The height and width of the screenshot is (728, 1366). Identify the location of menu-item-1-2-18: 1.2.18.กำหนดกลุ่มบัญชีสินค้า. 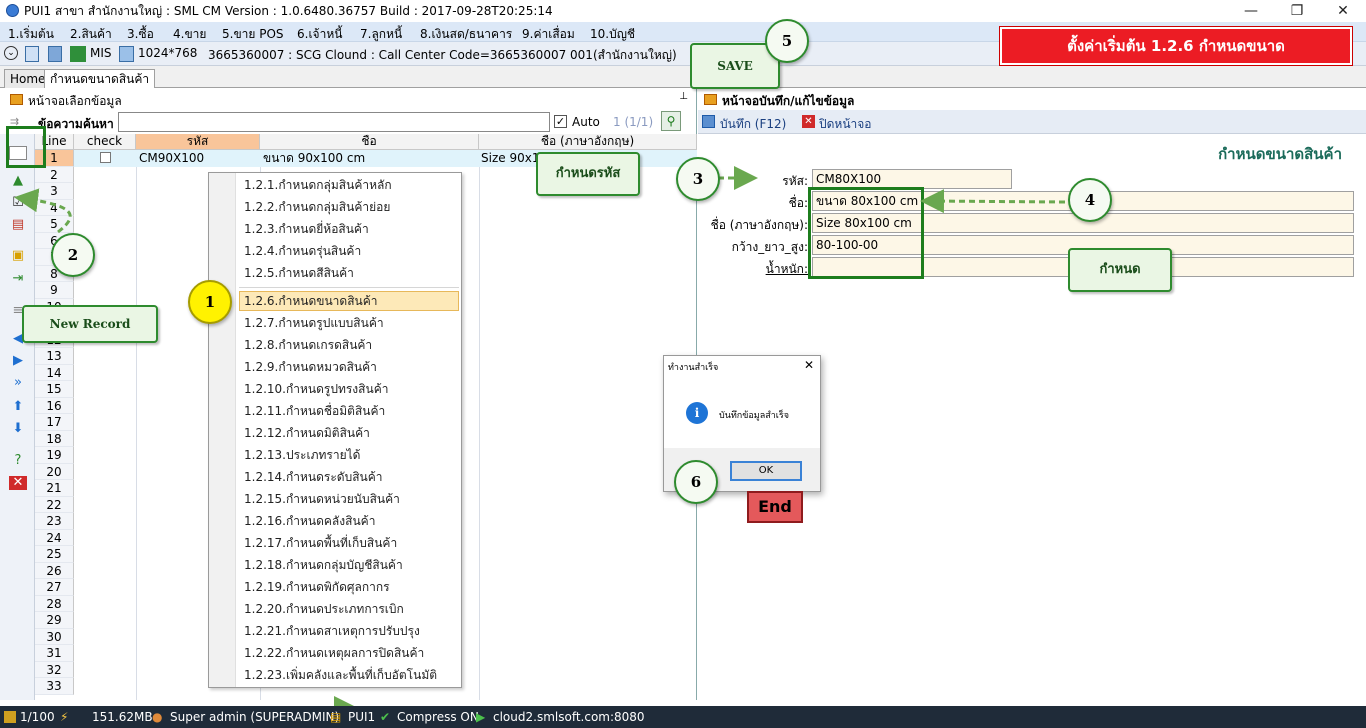
(323, 565).